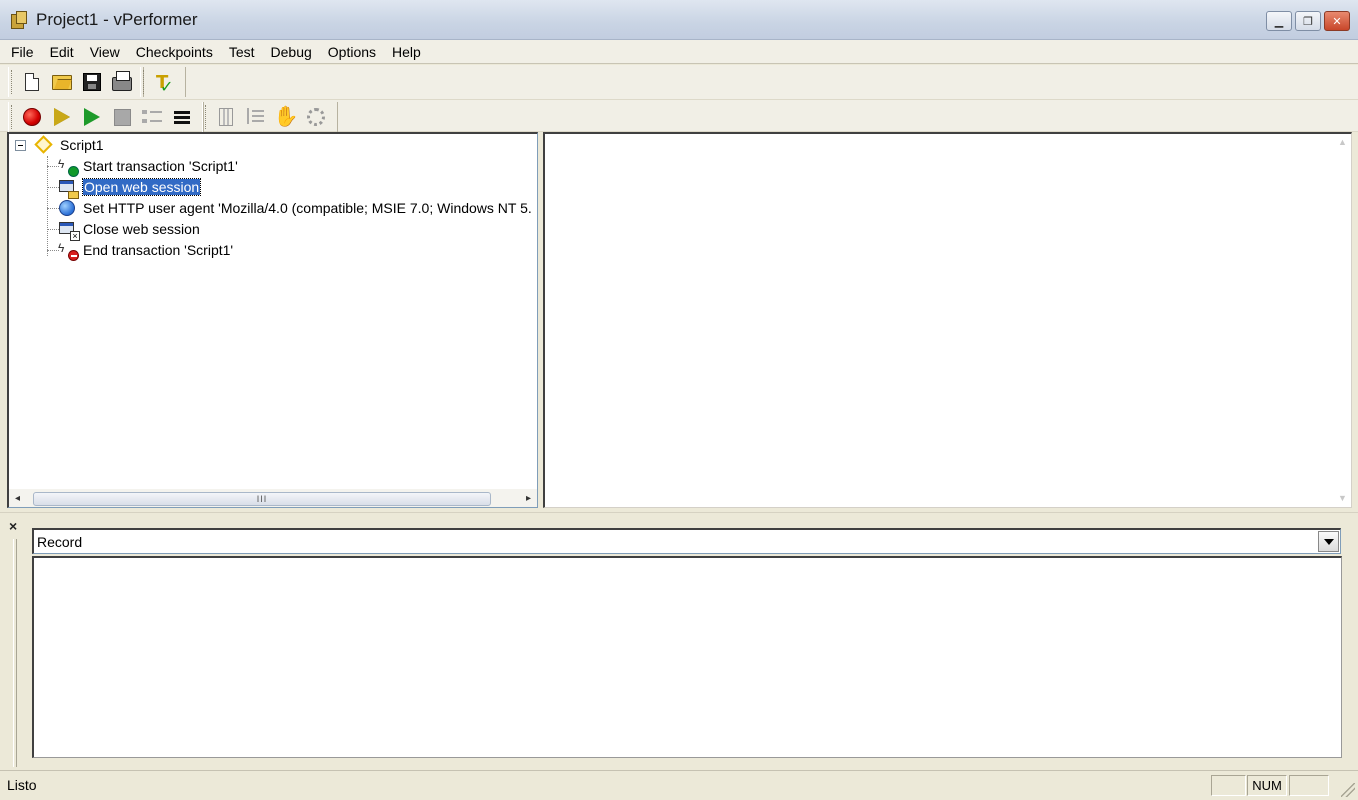 The height and width of the screenshot is (800, 1358). Describe the element at coordinates (174, 52) in the screenshot. I see `menu-checkpoints: Checkpoints` at that location.